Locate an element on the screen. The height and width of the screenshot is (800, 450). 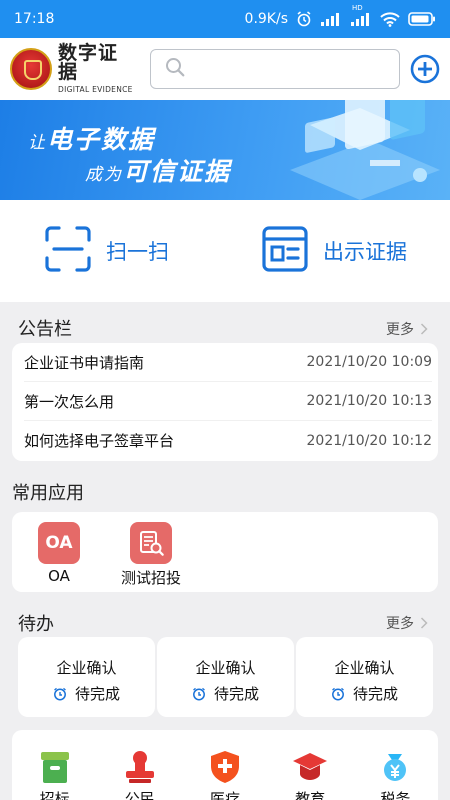
category-tax: 税务 is located at coordinates (395, 774).